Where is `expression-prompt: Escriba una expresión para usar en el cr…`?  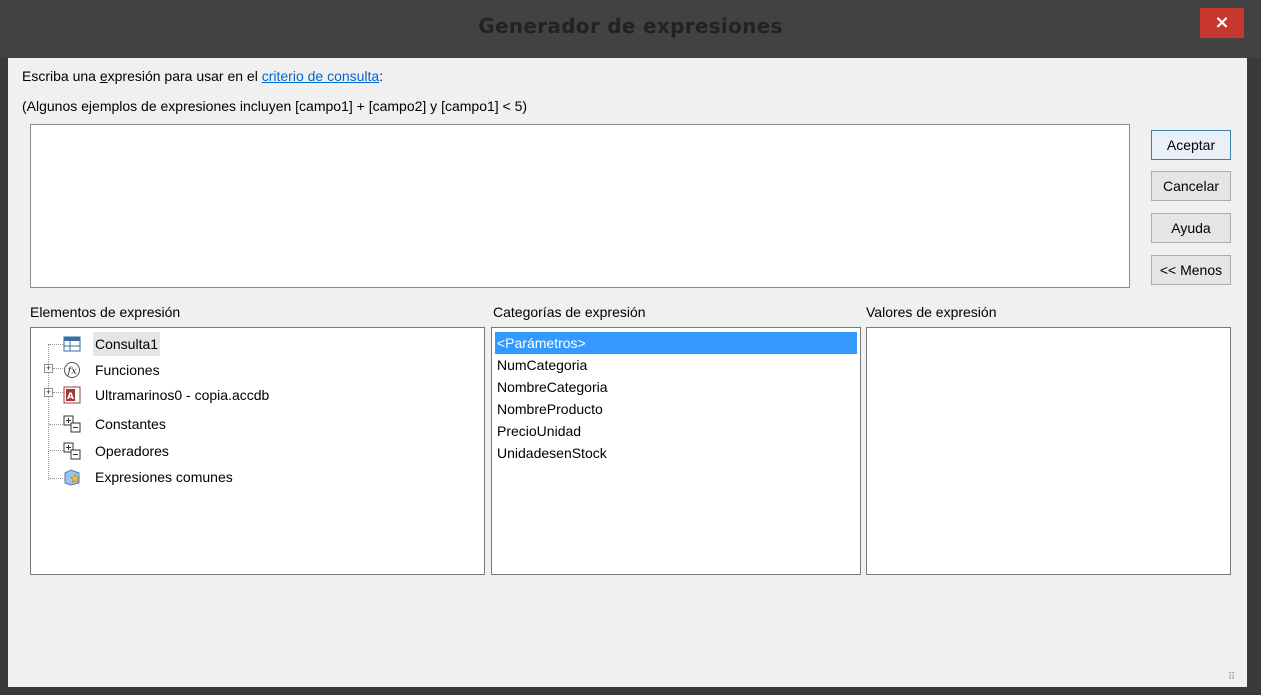 expression-prompt: Escriba una expresión para usar en el cr… is located at coordinates (202, 76).